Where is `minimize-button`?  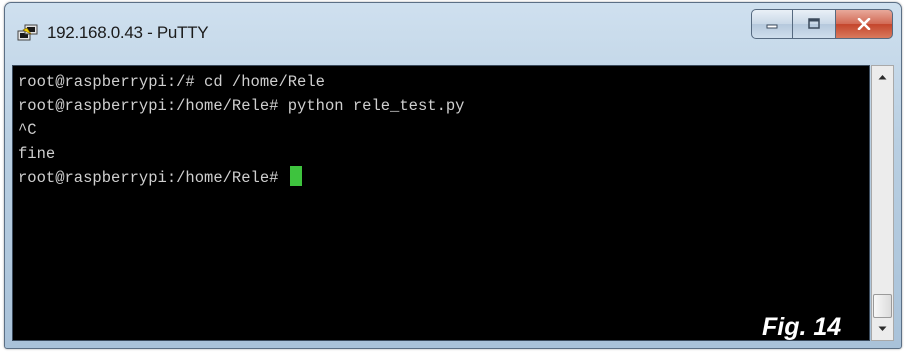 minimize-button is located at coordinates (772, 24).